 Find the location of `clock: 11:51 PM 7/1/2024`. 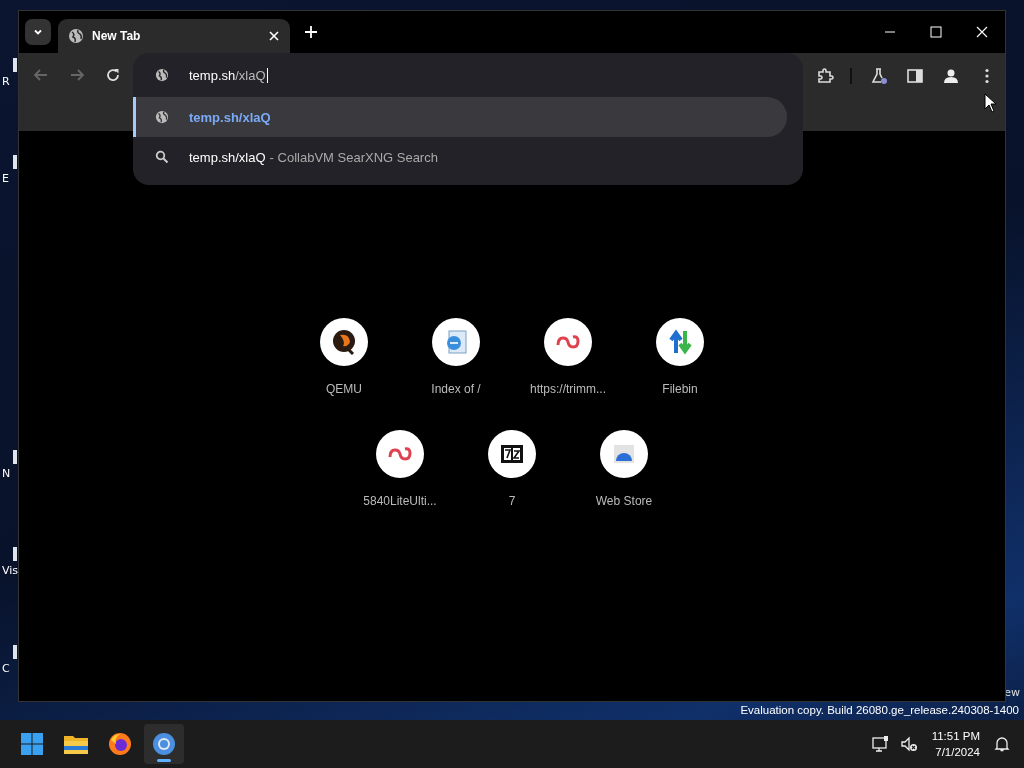

clock: 11:51 PM 7/1/2024 is located at coordinates (955, 744).